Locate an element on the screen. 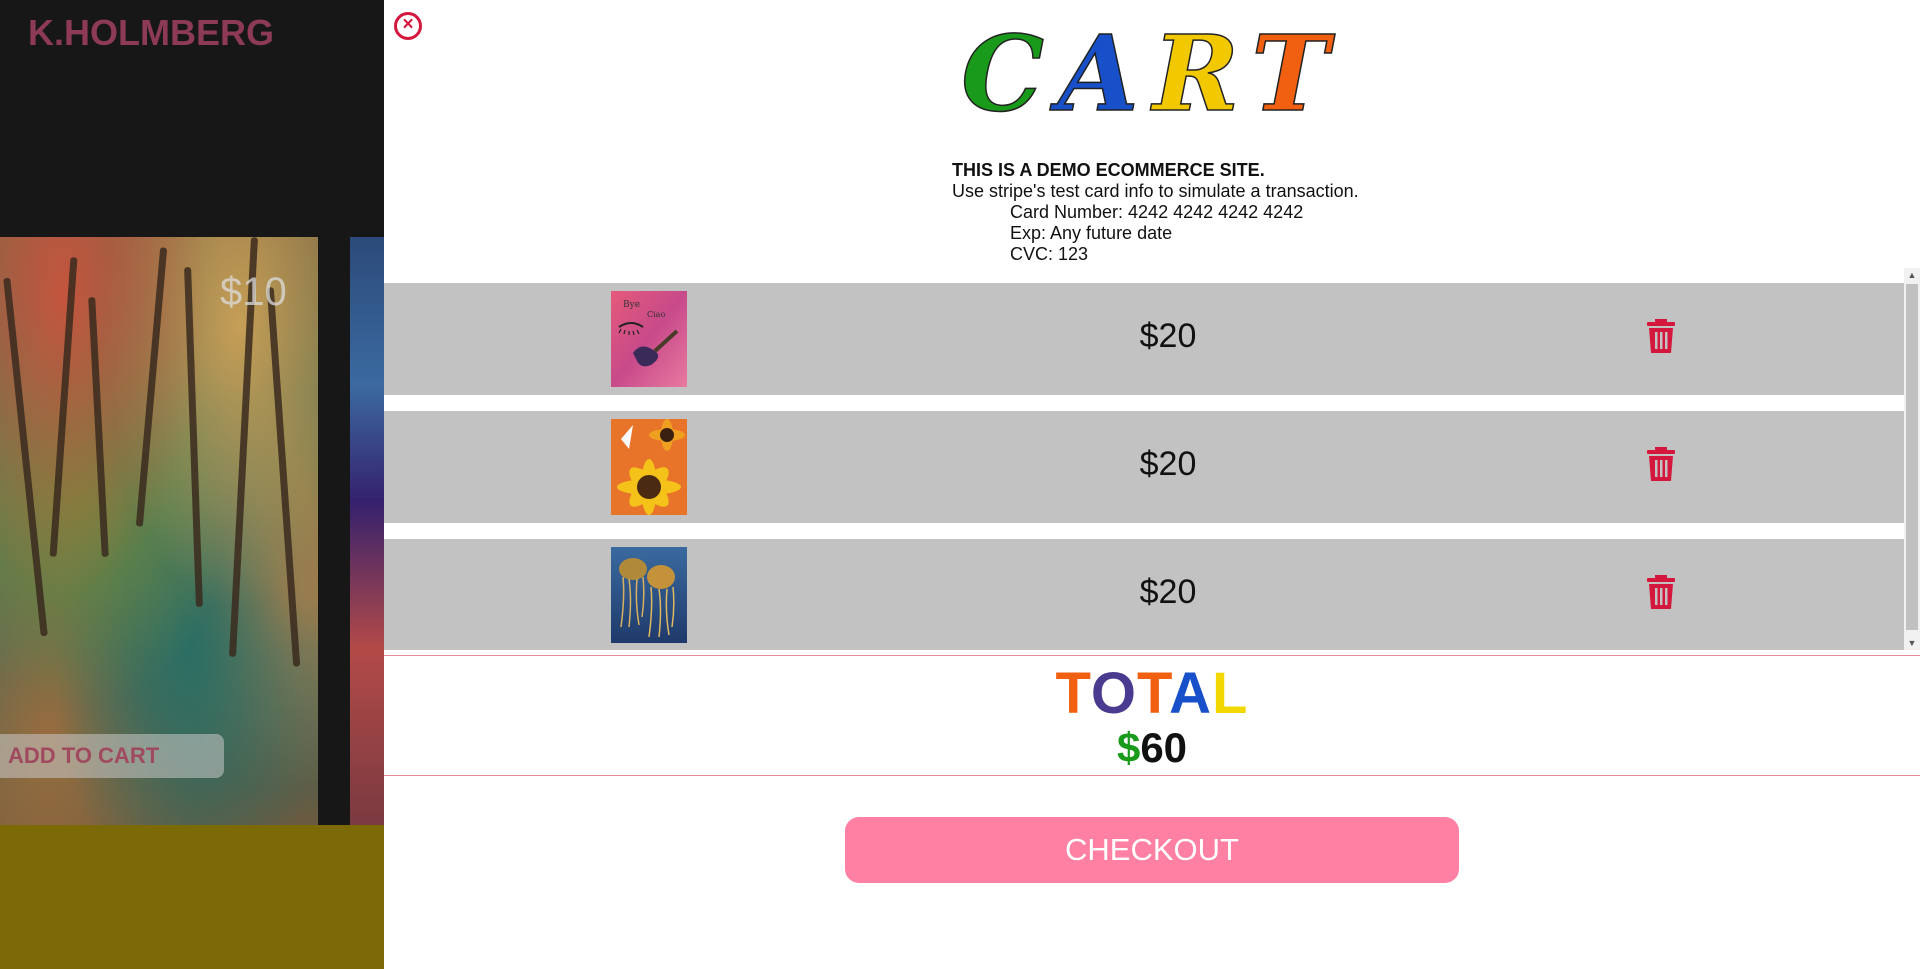  total-letter: A is located at coordinates (1191, 693).